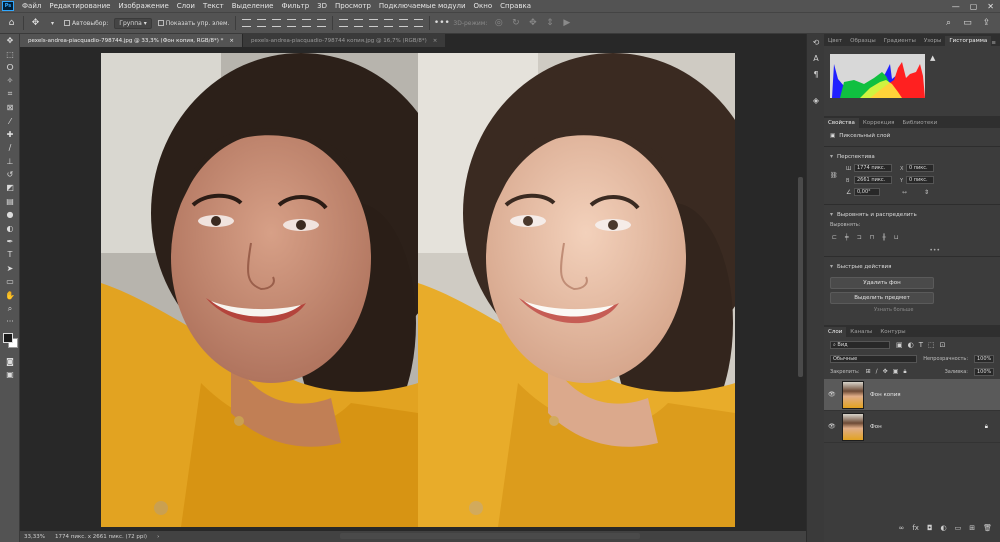 The height and width of the screenshot is (542, 1000). Describe the element at coordinates (984, 359) in the screenshot. I see `opacity-field: 100%` at that location.